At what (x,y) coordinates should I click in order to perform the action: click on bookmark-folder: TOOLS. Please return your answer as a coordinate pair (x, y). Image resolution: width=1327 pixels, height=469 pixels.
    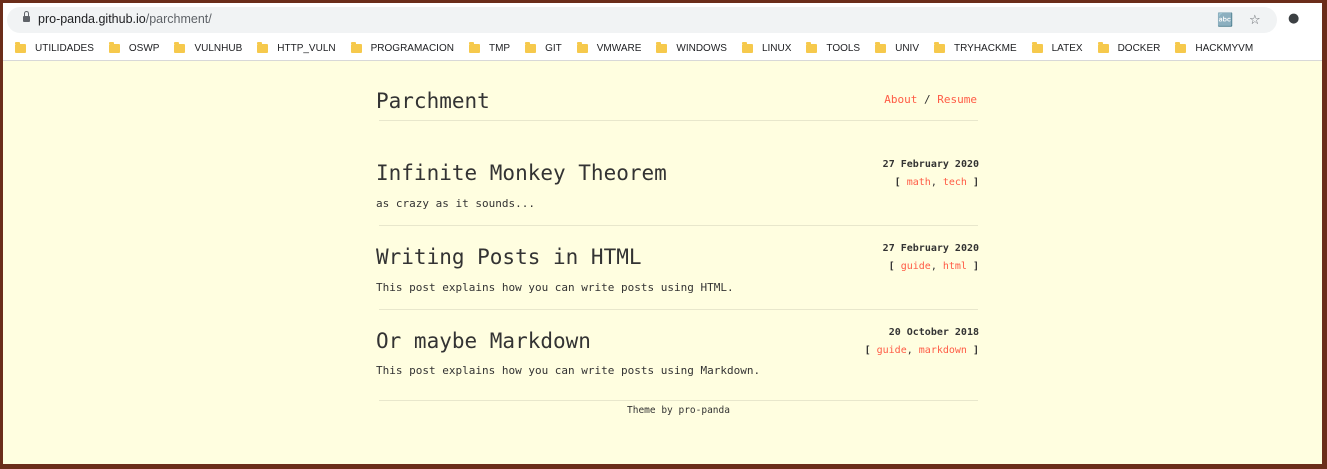
    Looking at the image, I should click on (833, 48).